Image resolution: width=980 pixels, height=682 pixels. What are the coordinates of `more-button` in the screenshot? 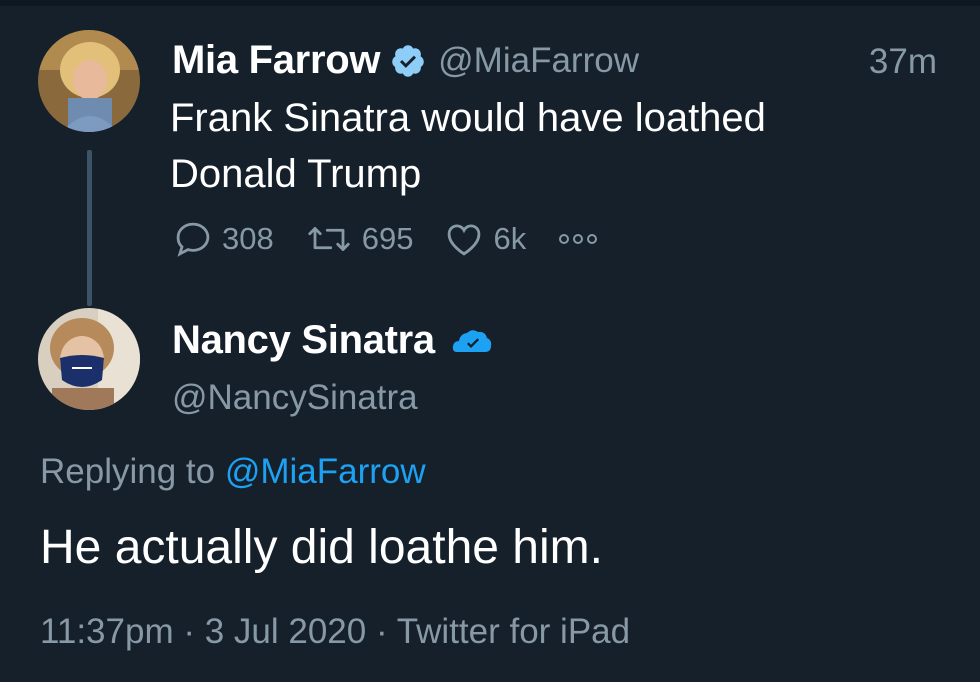 It's located at (582, 239).